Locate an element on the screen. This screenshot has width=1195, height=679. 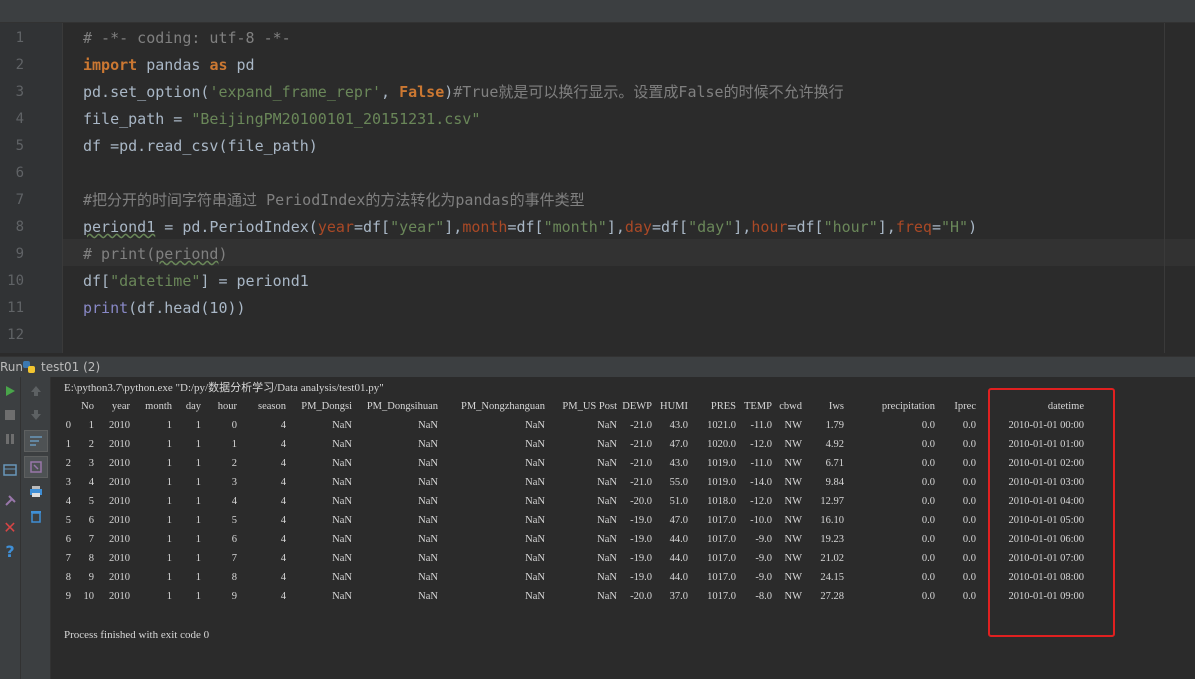
comment: #True就是可以换行显示。设置成False的时候不允许换行 is located at coordinates (648, 92).